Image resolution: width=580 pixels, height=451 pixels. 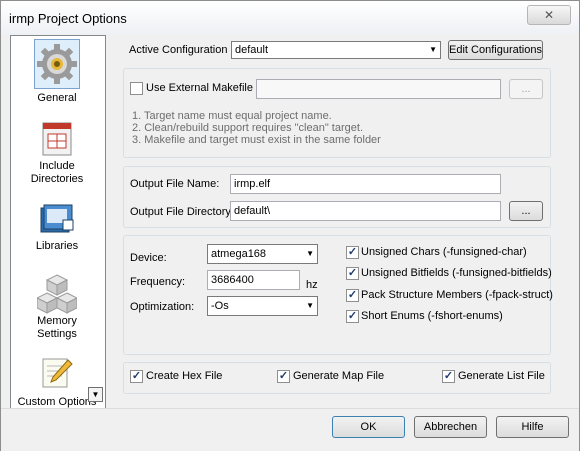 I want to click on output-file-name-input: irmp.elf, so click(x=365, y=184).